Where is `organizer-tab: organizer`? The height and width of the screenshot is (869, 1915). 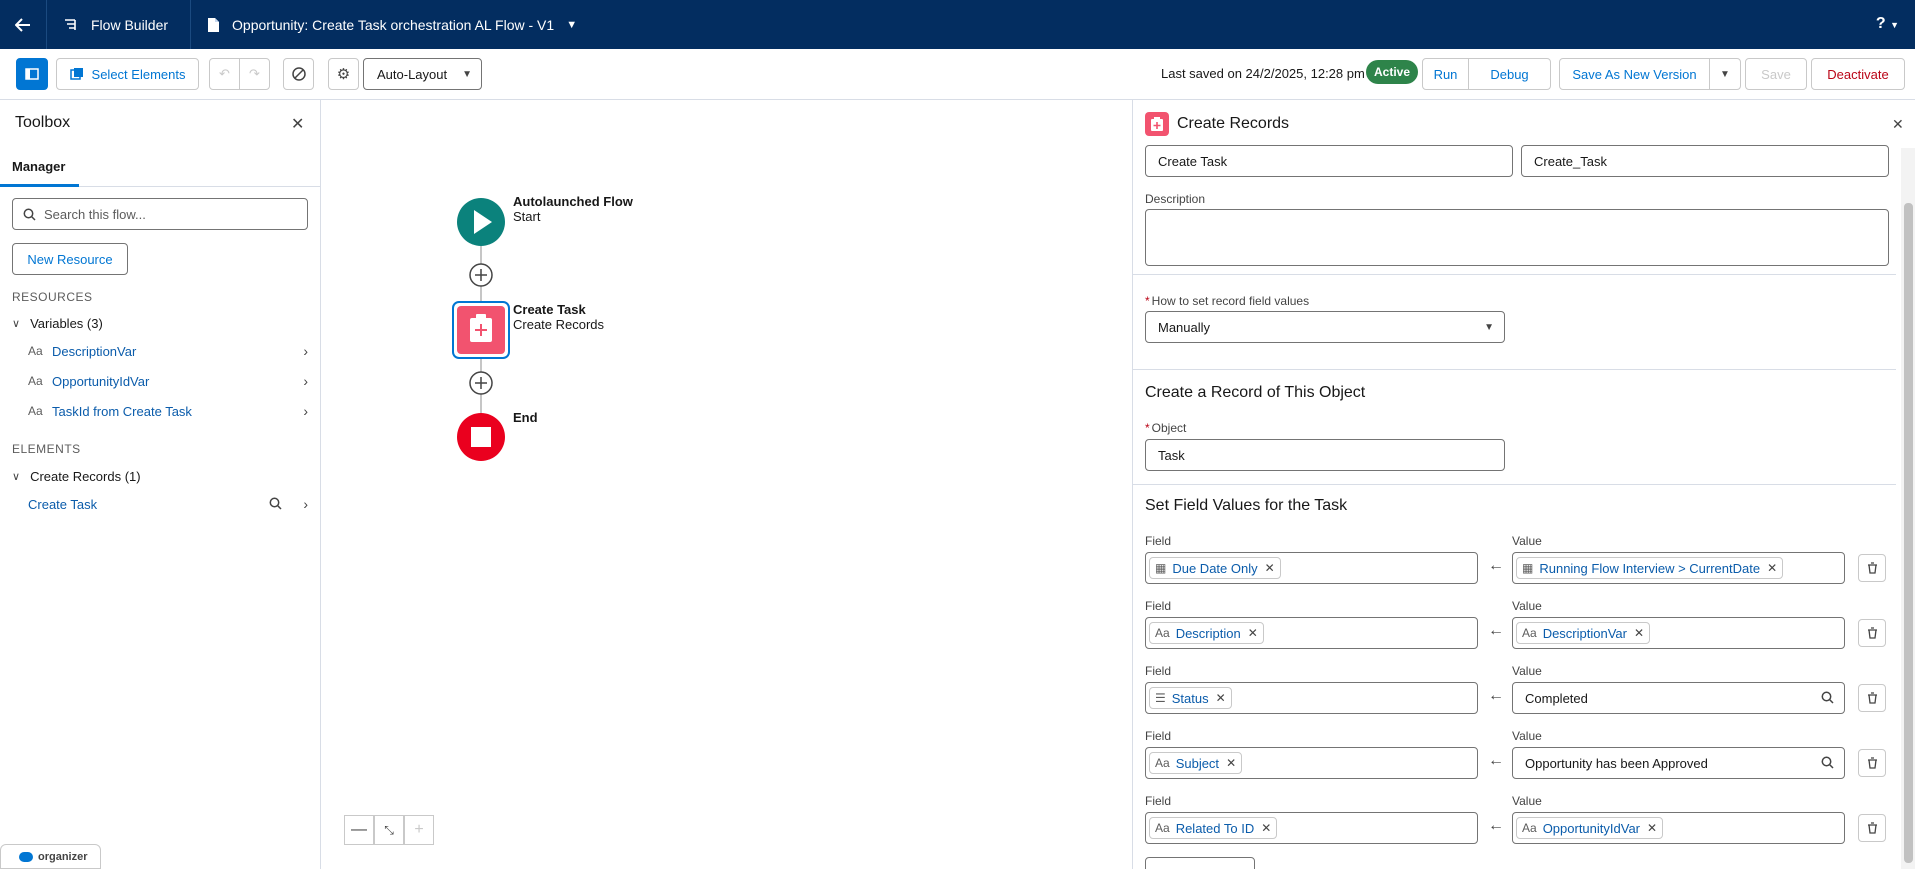
organizer-tab: organizer is located at coordinates (50, 856).